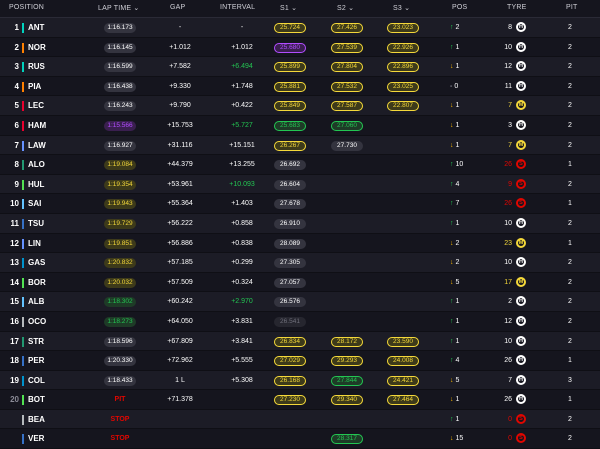 The height and width of the screenshot is (449, 600). I want to click on driver-code: PIA, so click(34, 86).